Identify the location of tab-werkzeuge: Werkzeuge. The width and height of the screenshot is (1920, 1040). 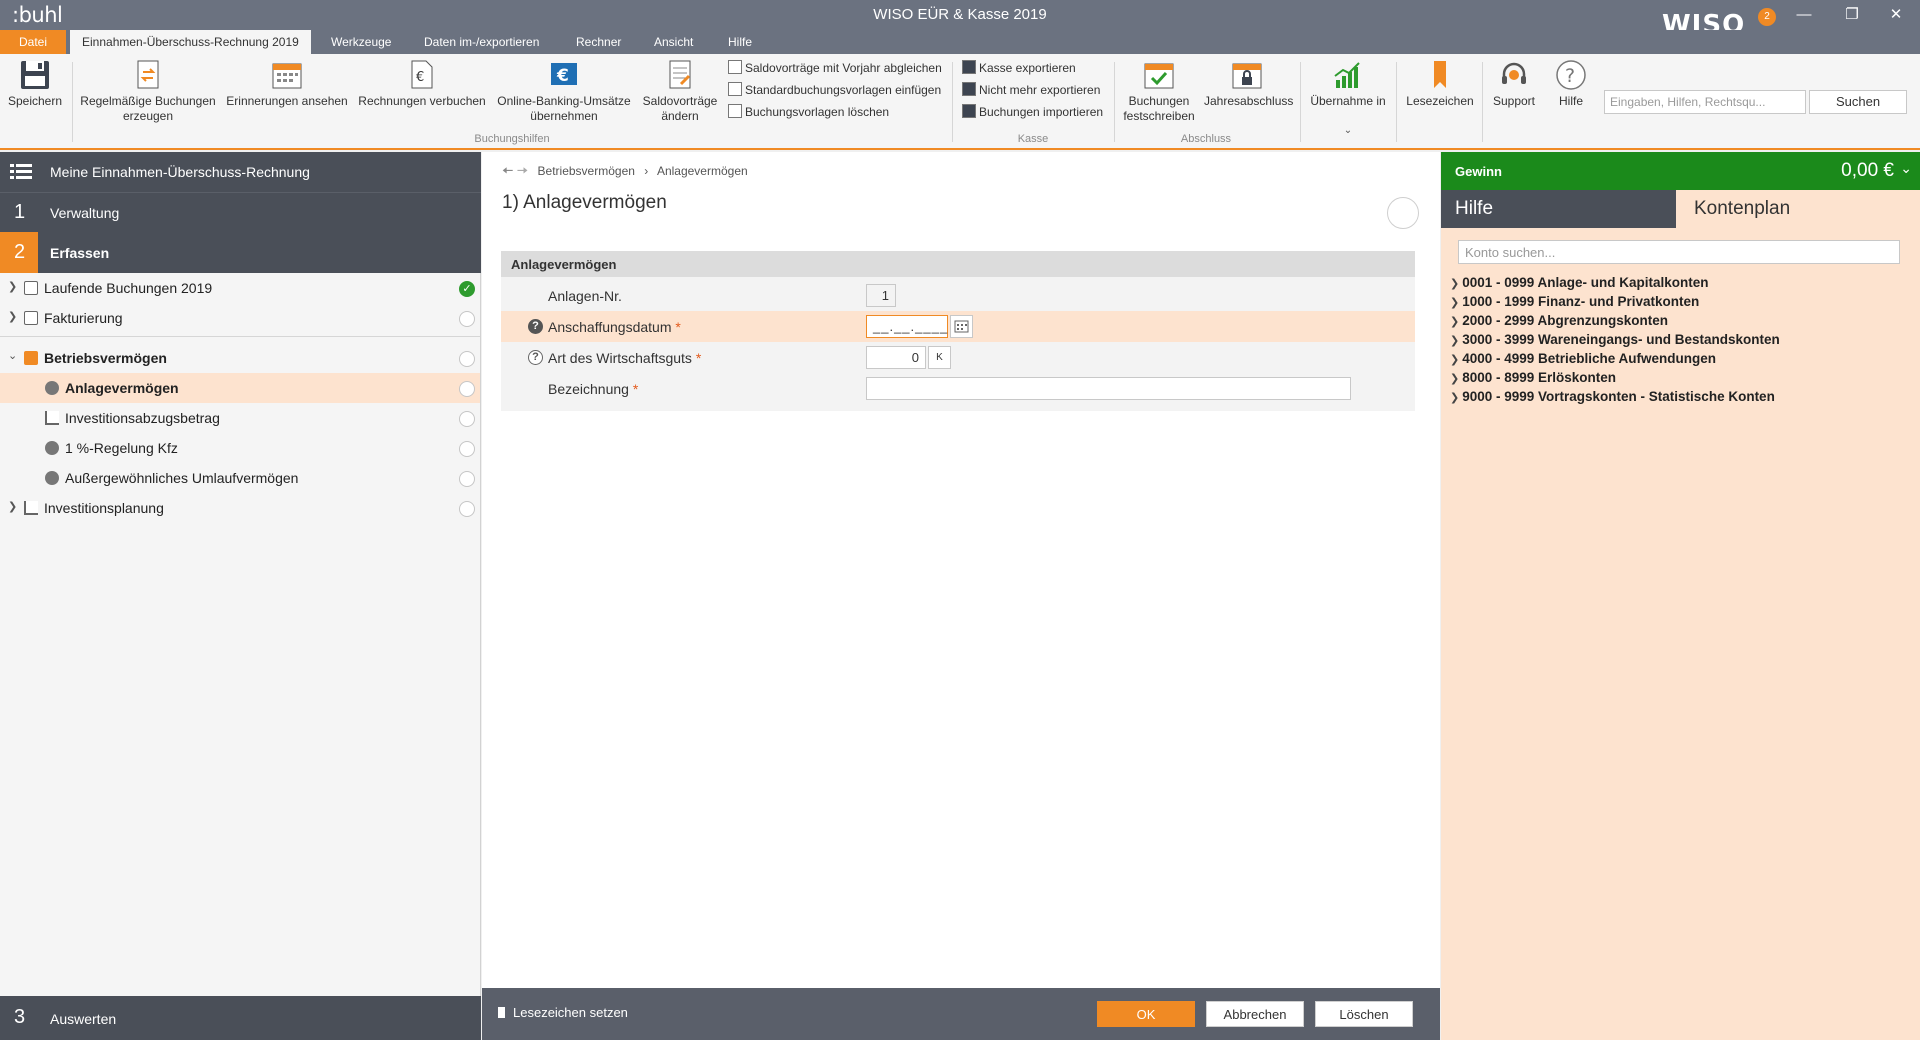
(361, 42).